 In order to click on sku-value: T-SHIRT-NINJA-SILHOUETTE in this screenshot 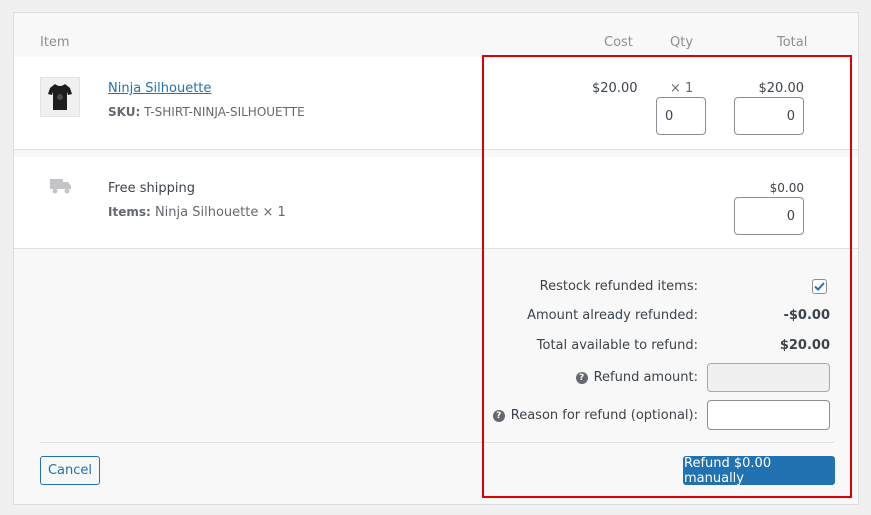, I will do `click(224, 112)`.